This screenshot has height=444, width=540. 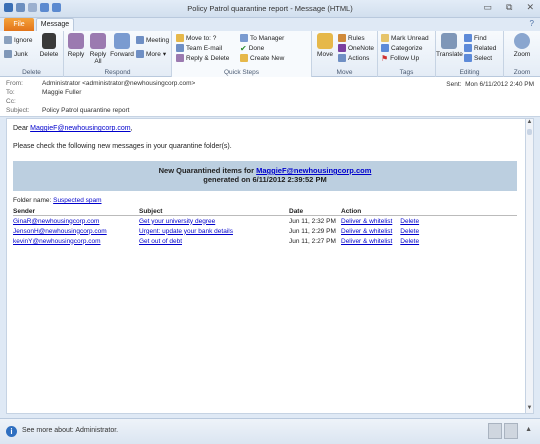 I want to click on move-group: Move Rules OneNote Actions Move, so click(x=345, y=54).